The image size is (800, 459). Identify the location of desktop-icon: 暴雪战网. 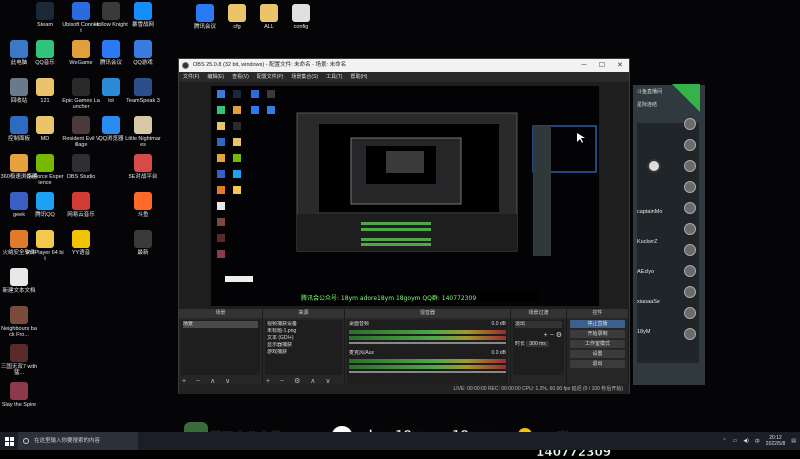
(143, 15).